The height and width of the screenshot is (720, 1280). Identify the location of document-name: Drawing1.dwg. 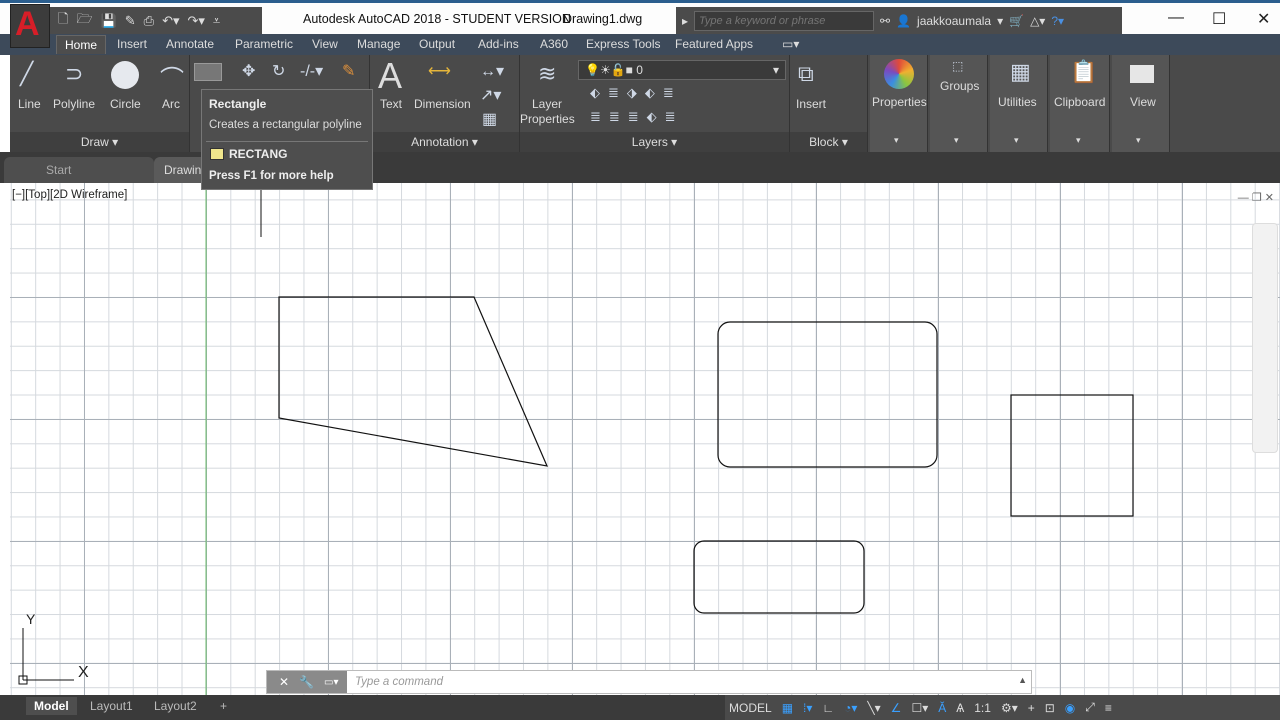
(603, 19).